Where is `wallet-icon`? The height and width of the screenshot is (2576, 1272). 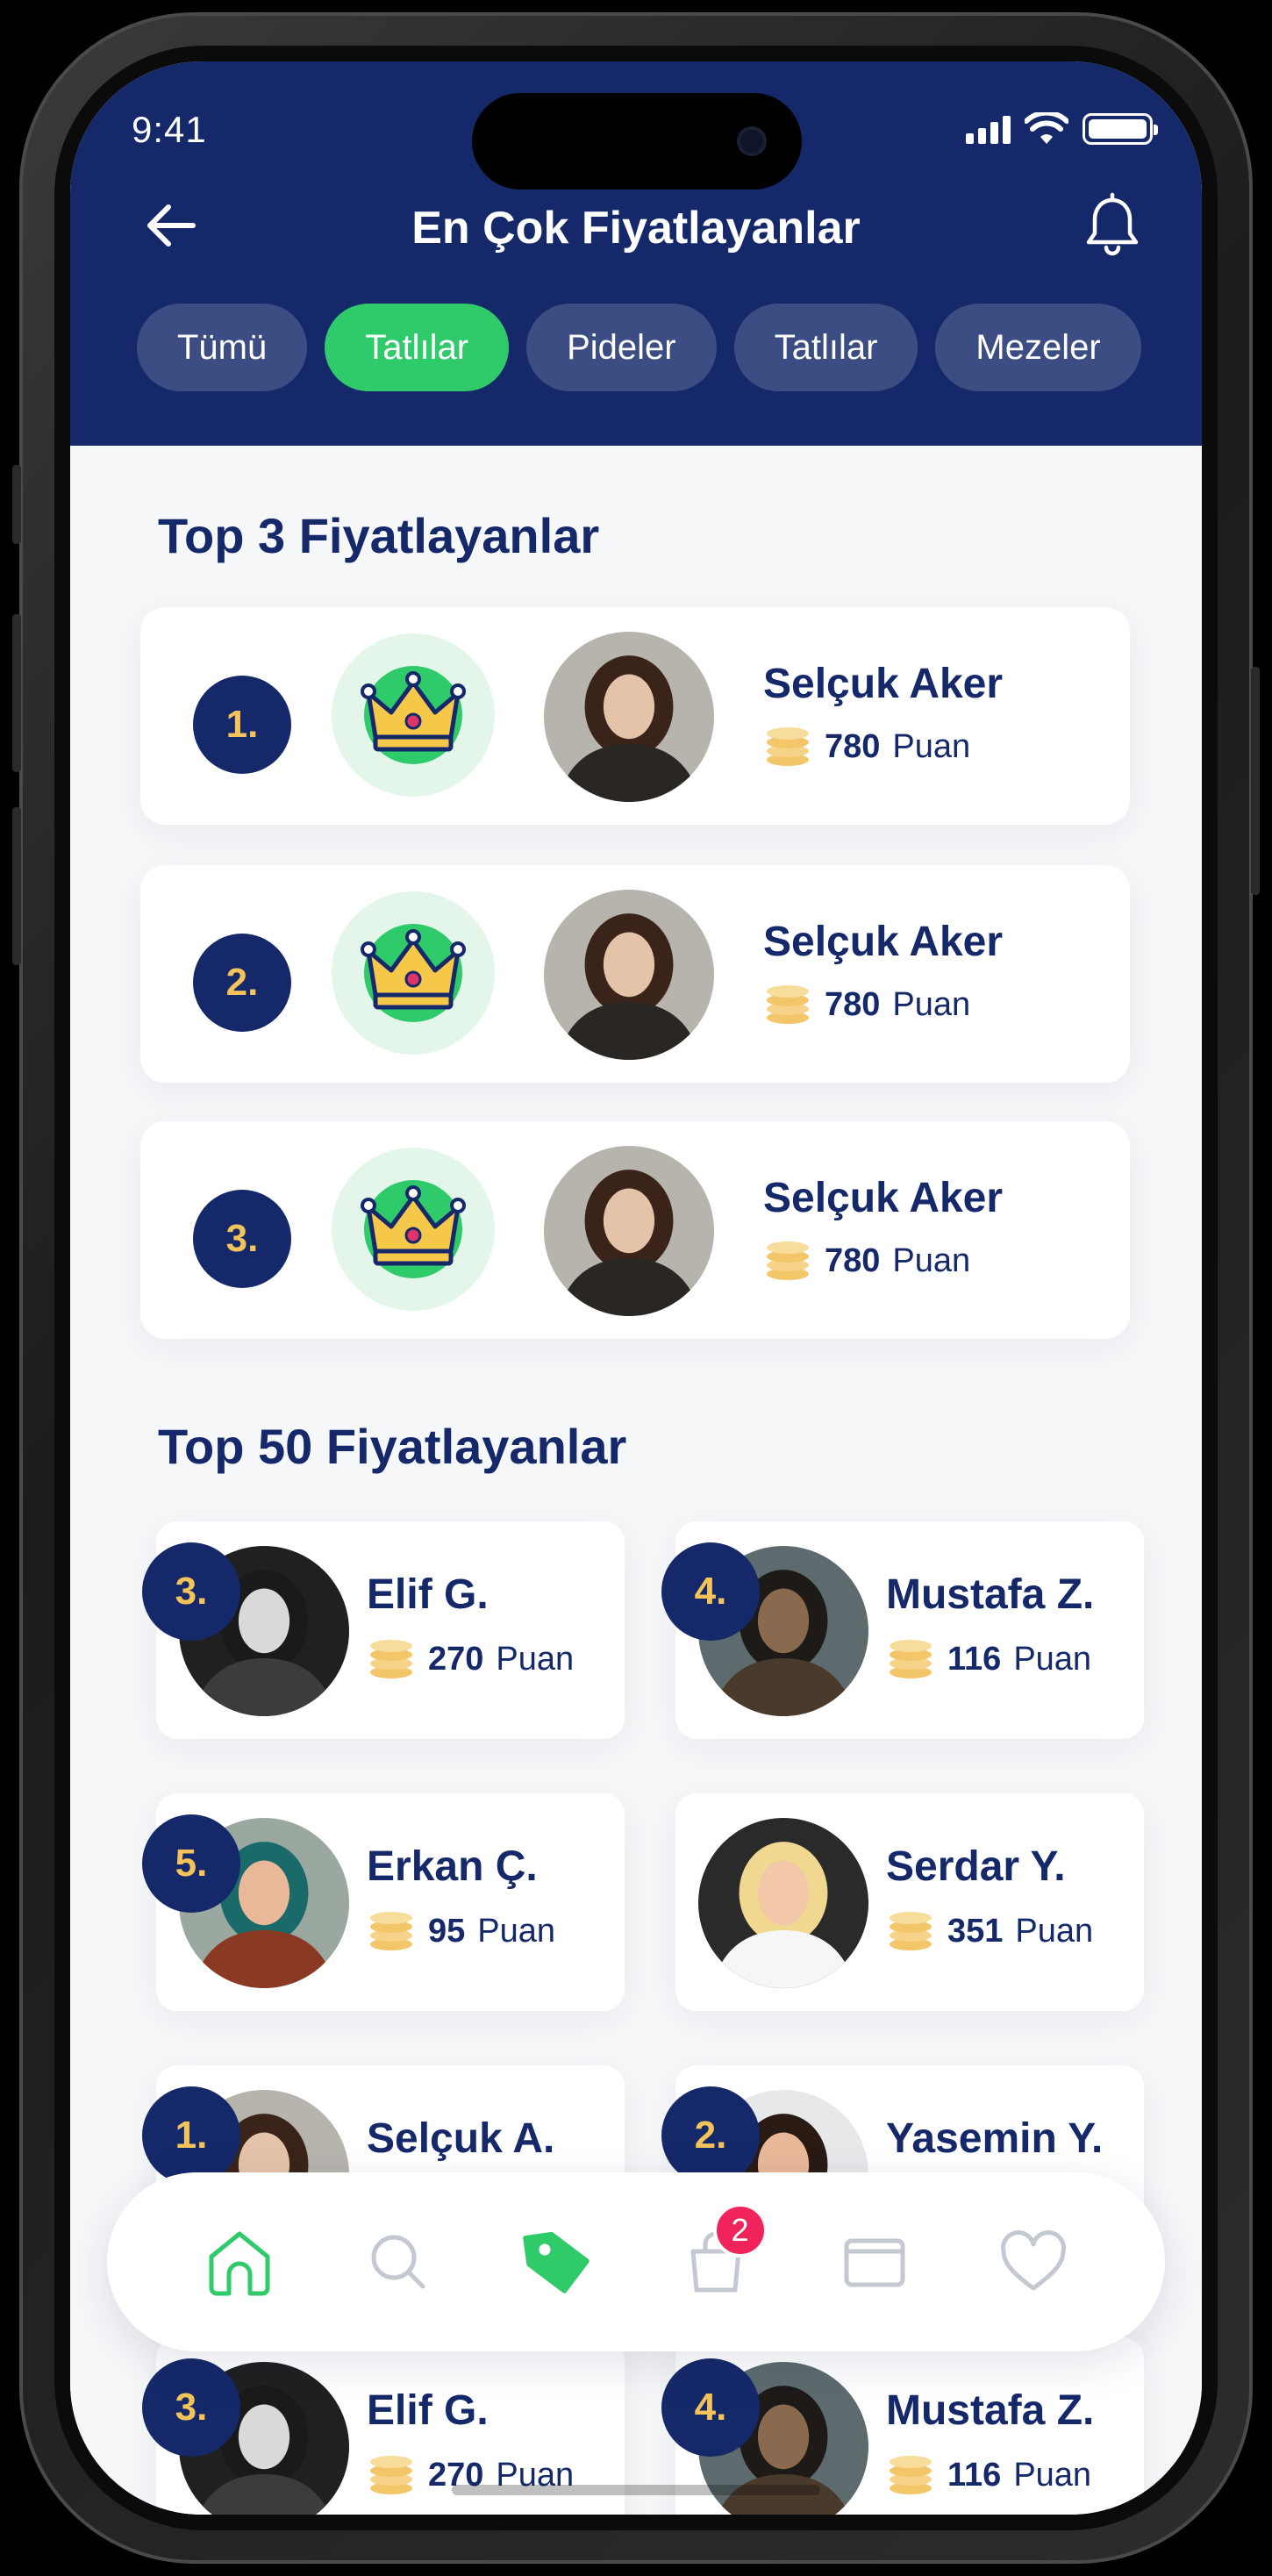 wallet-icon is located at coordinates (874, 2262).